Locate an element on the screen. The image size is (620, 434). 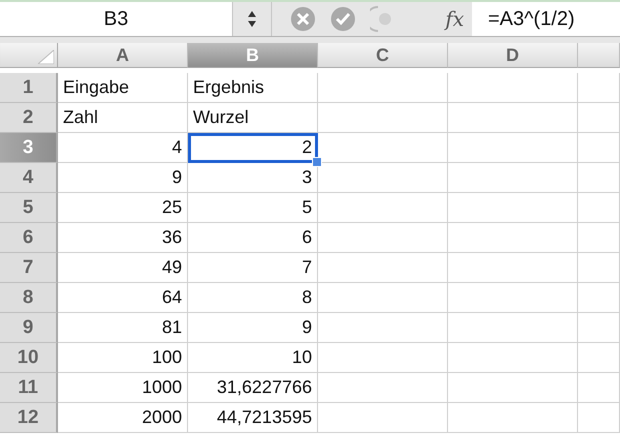
row-header: 9 is located at coordinates (29, 328).